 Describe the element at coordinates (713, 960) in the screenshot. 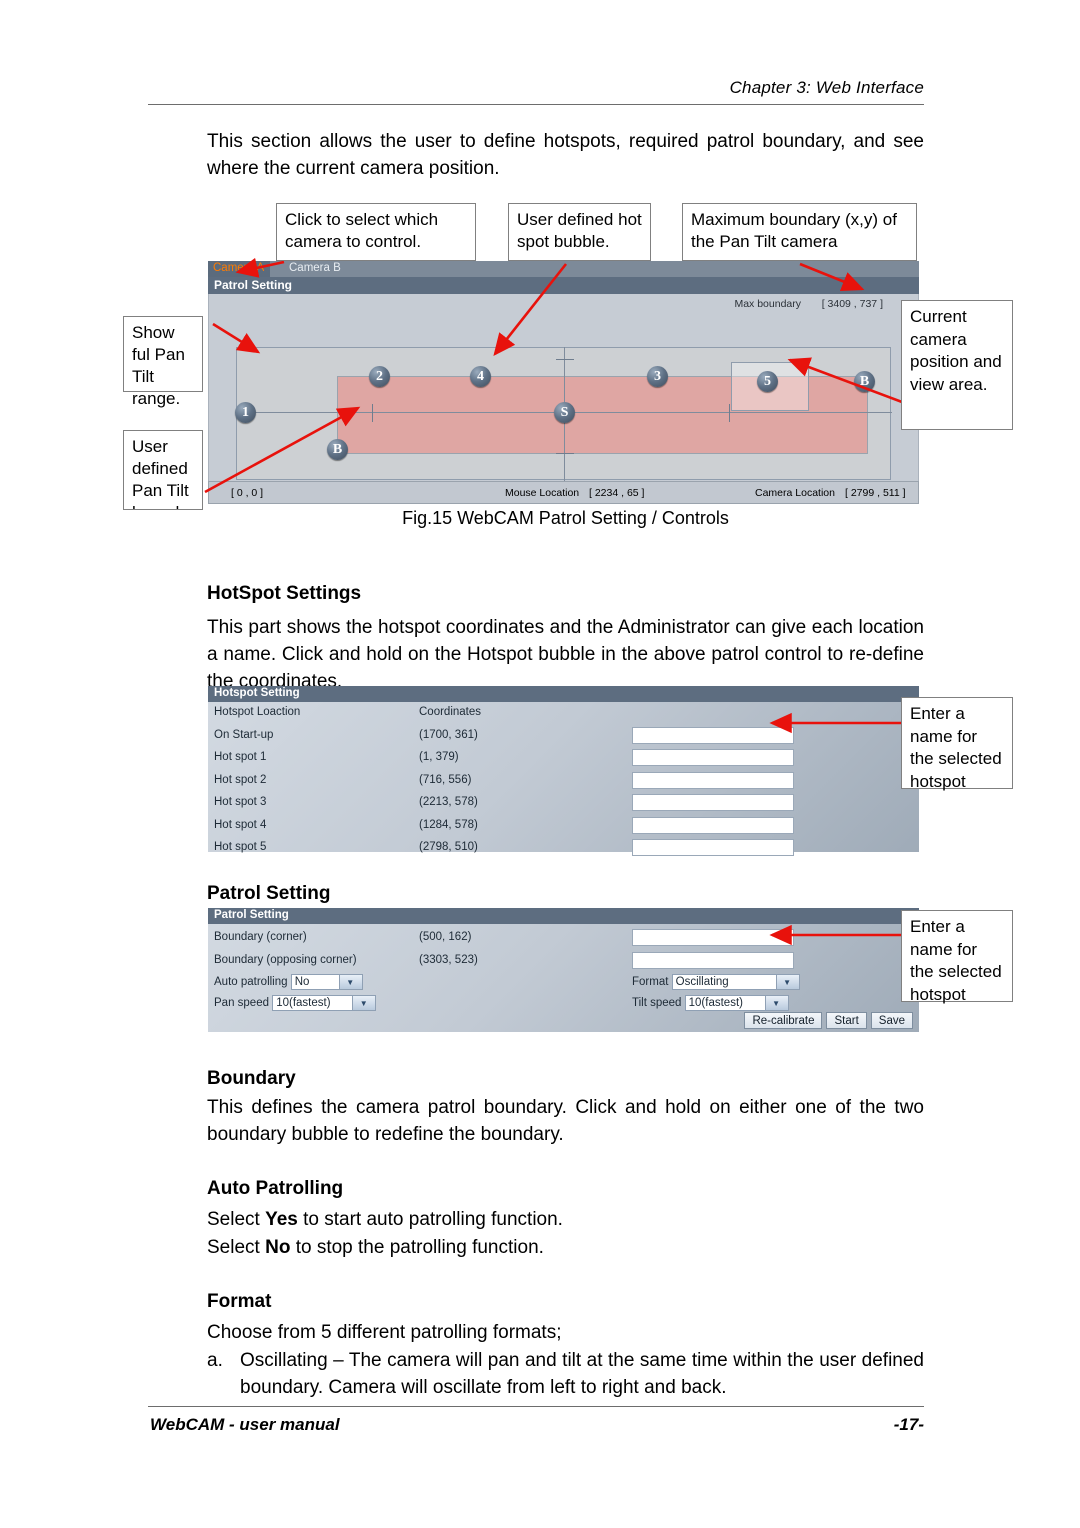

I see `boundary-opposing-input` at that location.